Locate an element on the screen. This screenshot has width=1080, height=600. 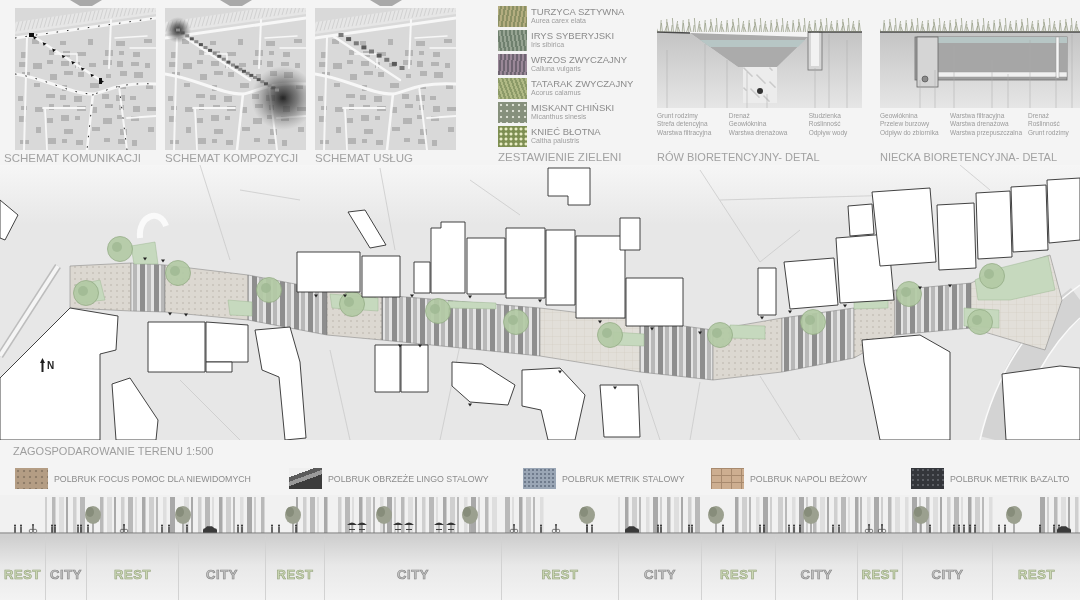
scheme-title: SCHEMAT KOMUNIKACJI is located at coordinates (72, 158).